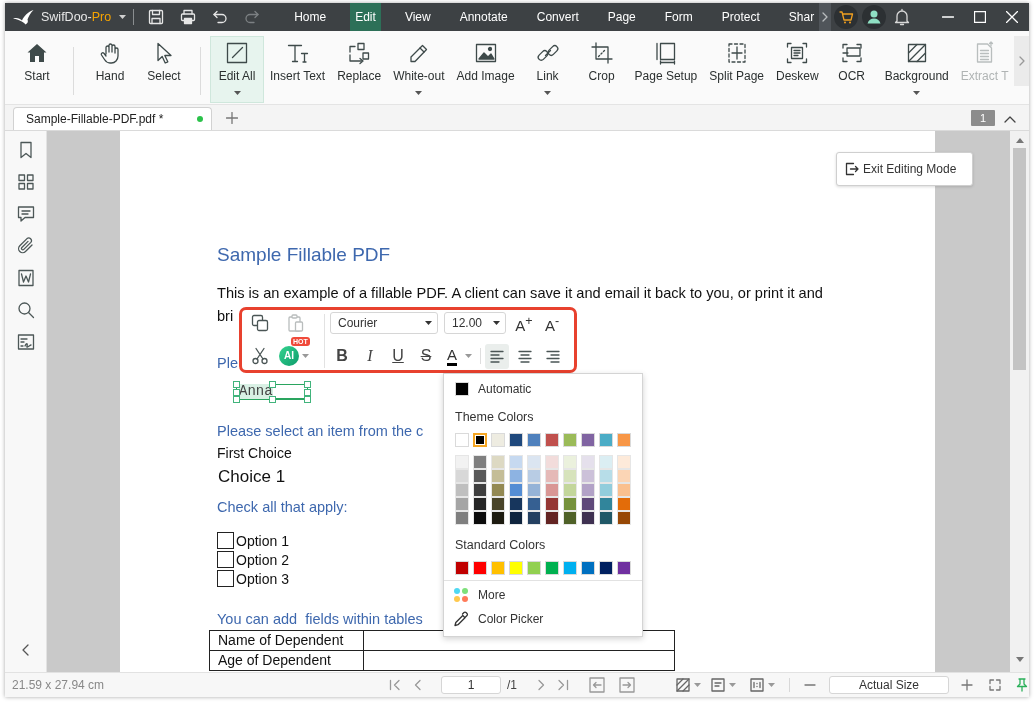 This screenshot has height=703, width=1034. What do you see at coordinates (475, 323) in the screenshot?
I see `font-size-dropdown: 12.00` at bounding box center [475, 323].